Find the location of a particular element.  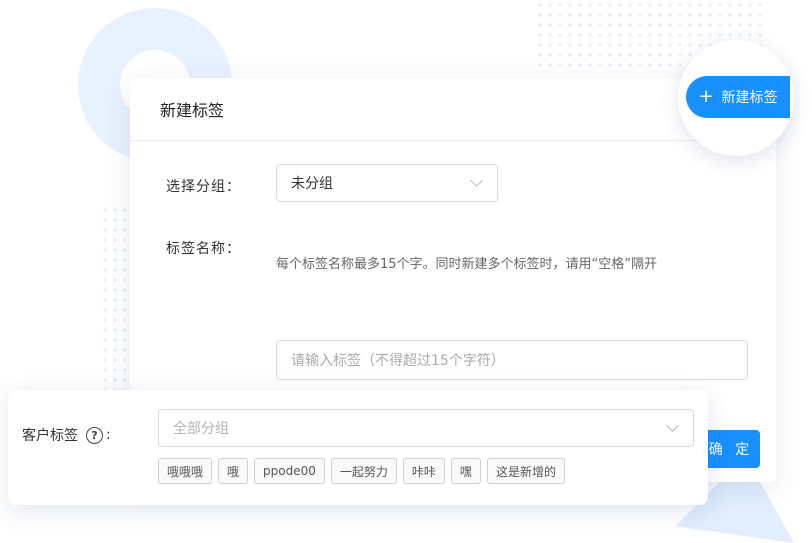

name-label: 标签名称： is located at coordinates (203, 249).